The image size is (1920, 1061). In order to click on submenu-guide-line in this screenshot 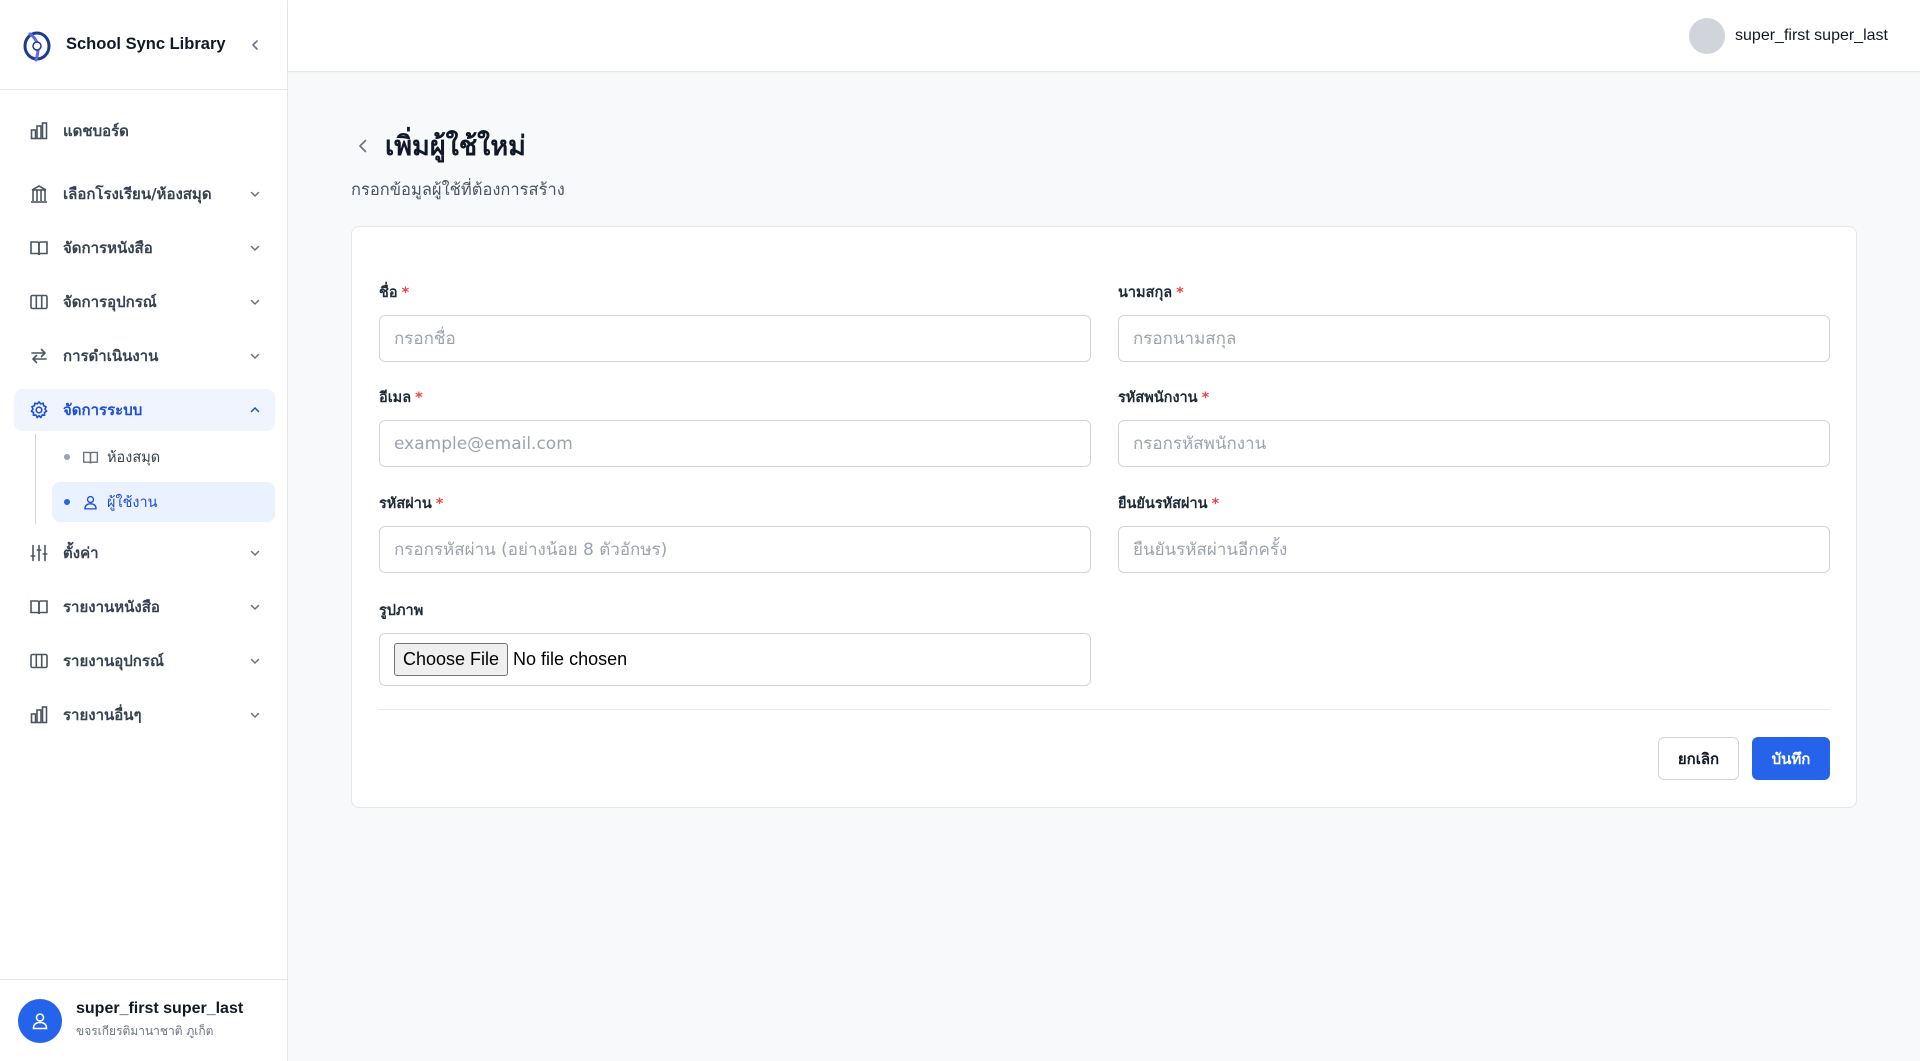, I will do `click(35, 479)`.